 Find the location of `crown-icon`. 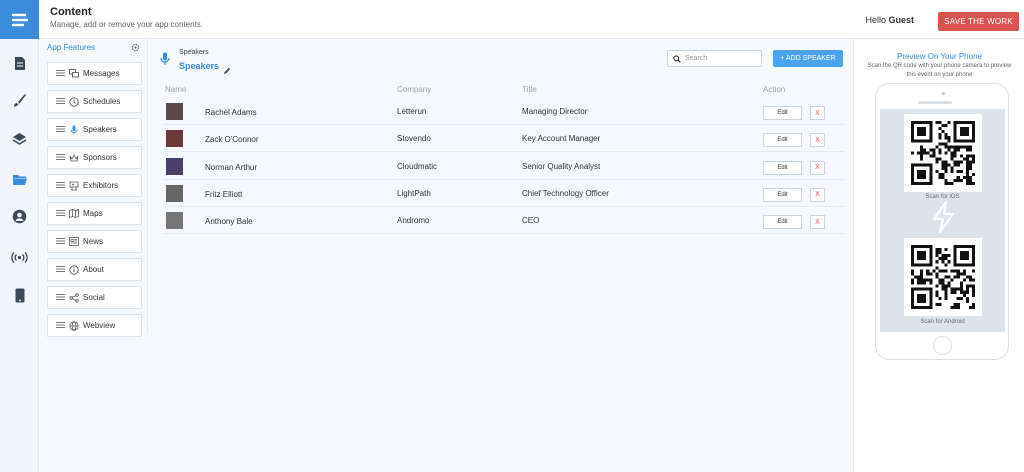

crown-icon is located at coordinates (74, 158).